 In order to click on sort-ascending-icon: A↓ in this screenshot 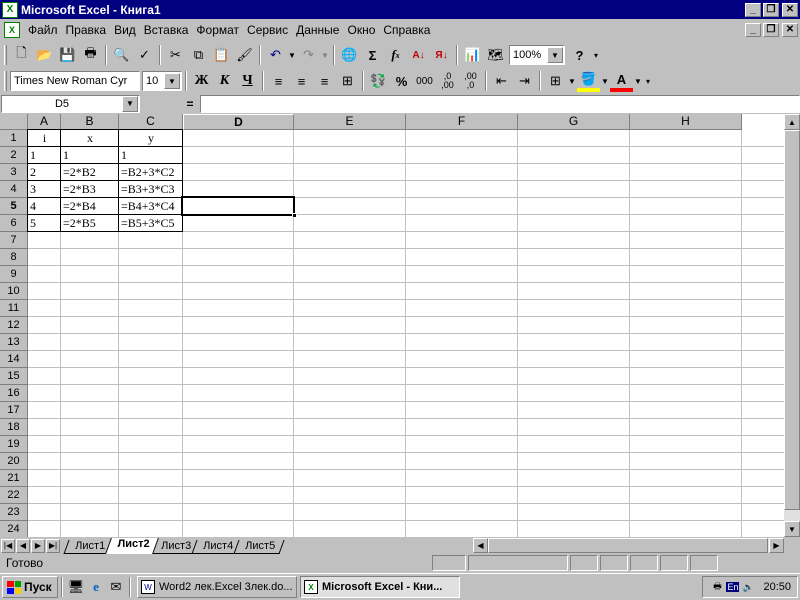, I will do `click(418, 55)`.